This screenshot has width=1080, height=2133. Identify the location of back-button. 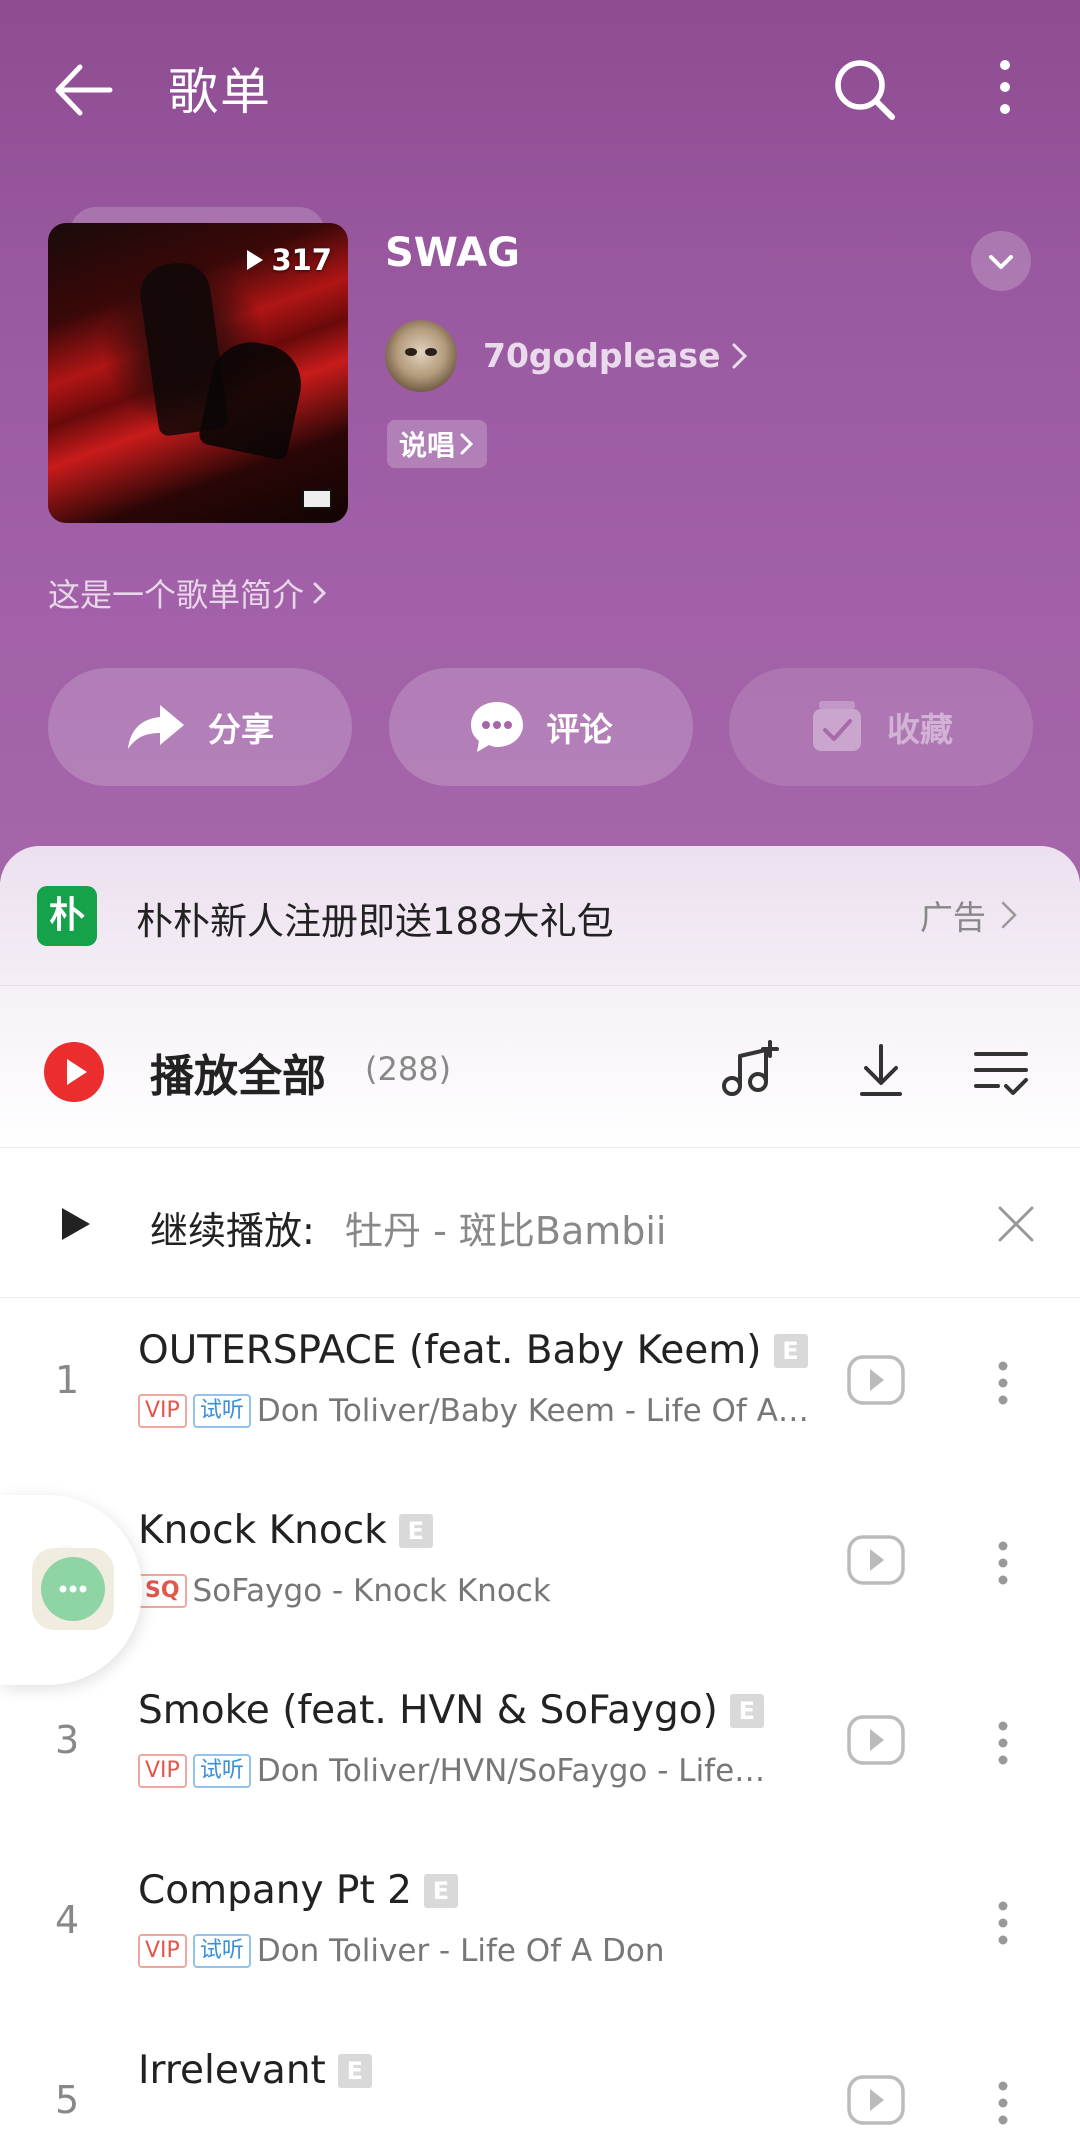
(85, 90).